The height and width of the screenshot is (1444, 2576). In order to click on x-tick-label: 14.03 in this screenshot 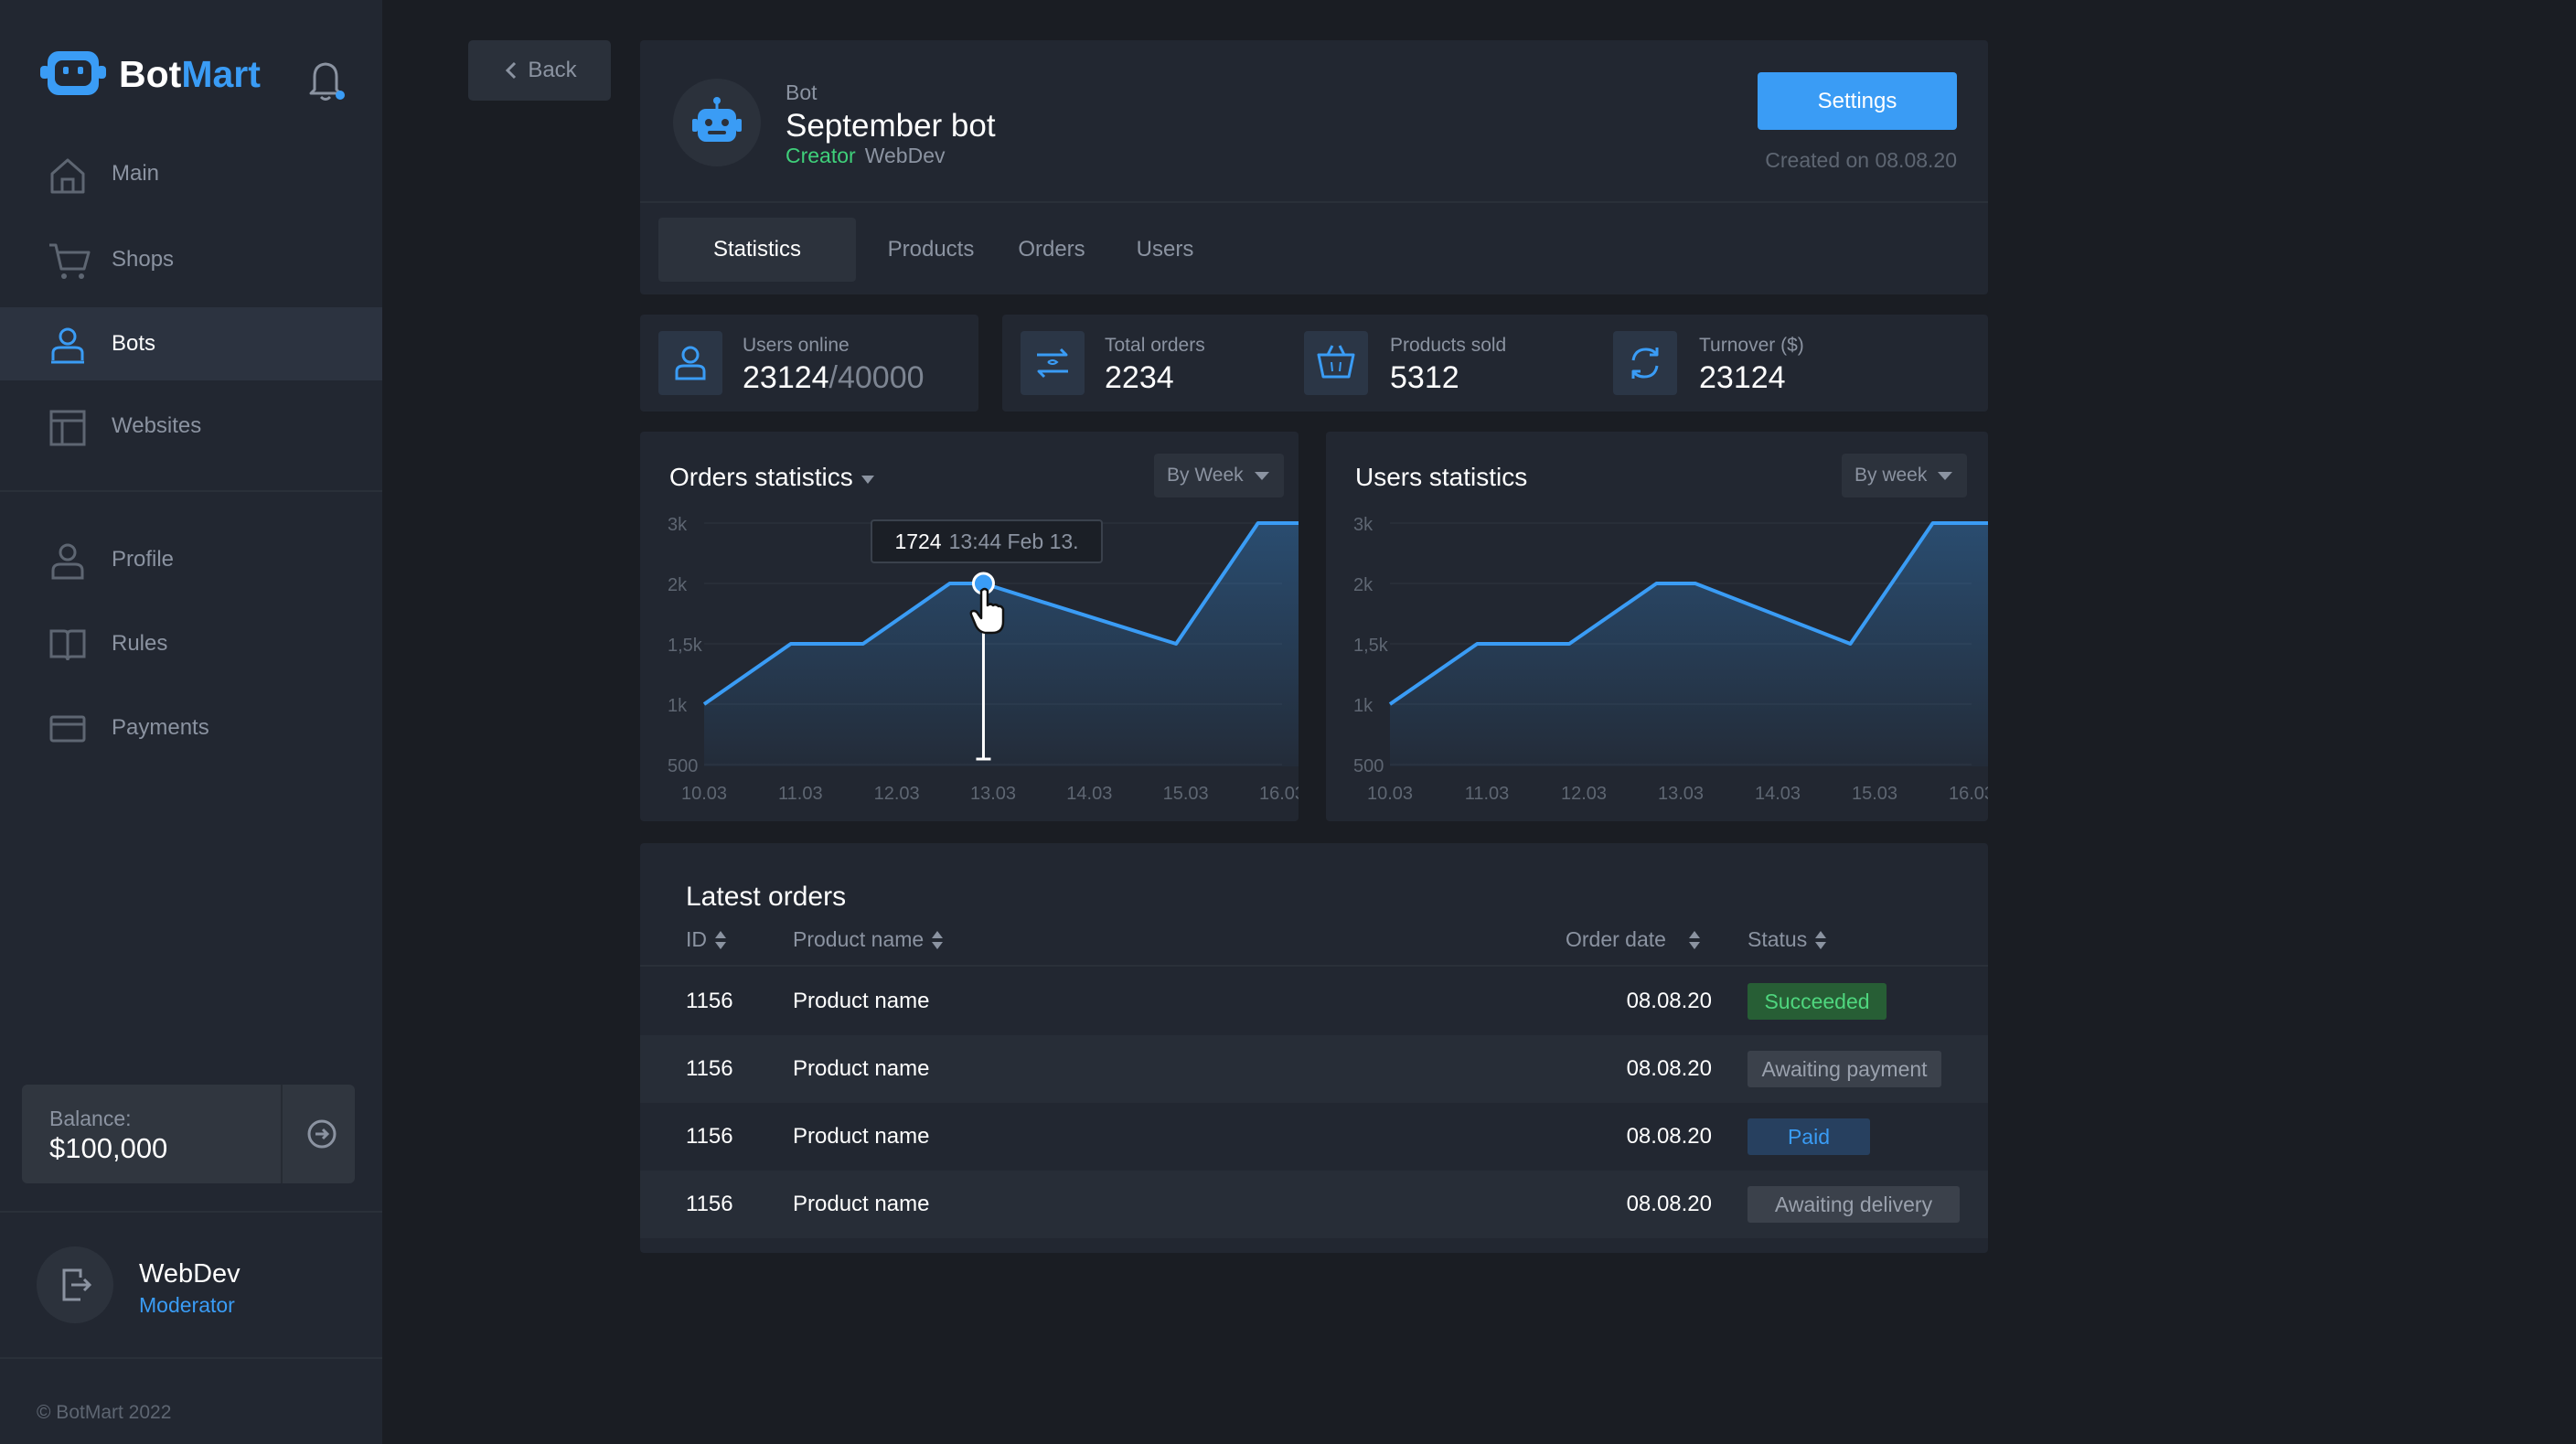, I will do `click(1778, 794)`.